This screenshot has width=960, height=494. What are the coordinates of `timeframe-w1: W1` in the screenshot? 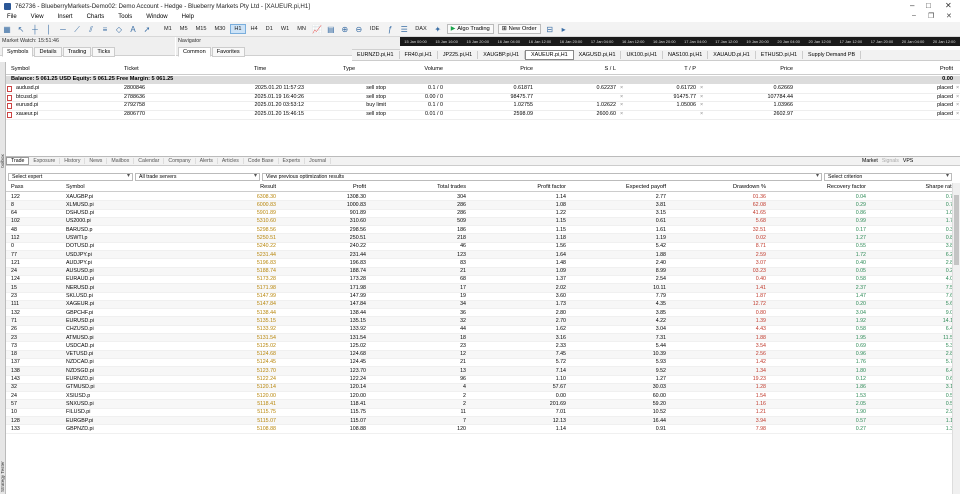 It's located at (285, 29).